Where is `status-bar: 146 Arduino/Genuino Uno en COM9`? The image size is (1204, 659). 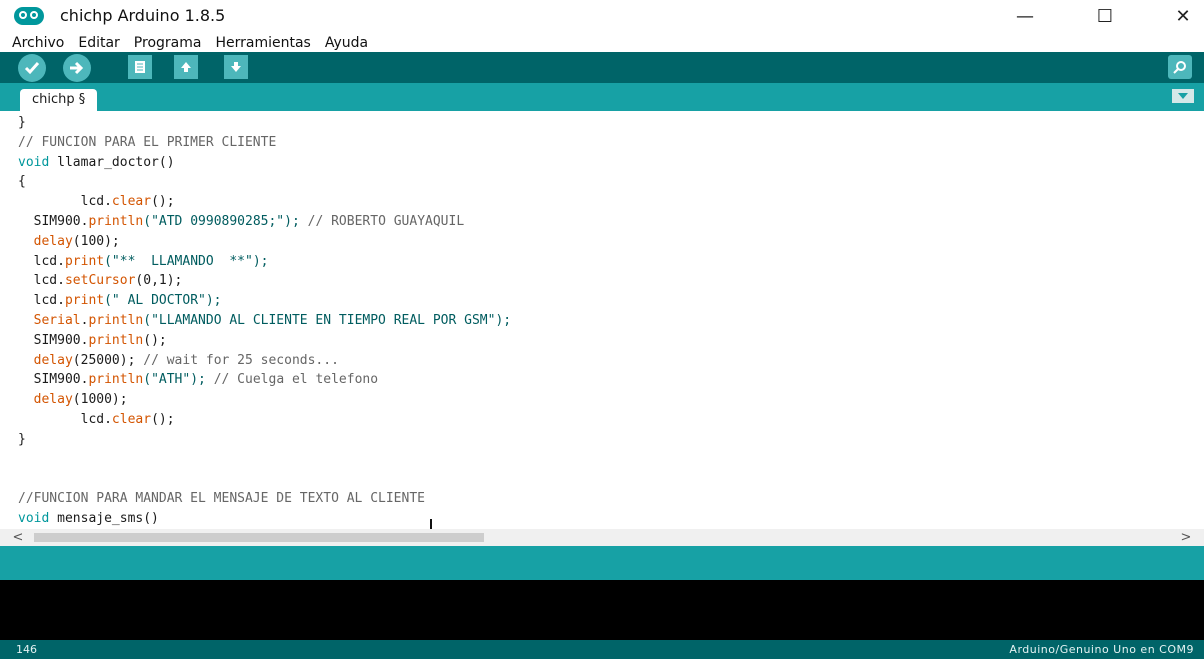 status-bar: 146 Arduino/Genuino Uno en COM9 is located at coordinates (602, 649).